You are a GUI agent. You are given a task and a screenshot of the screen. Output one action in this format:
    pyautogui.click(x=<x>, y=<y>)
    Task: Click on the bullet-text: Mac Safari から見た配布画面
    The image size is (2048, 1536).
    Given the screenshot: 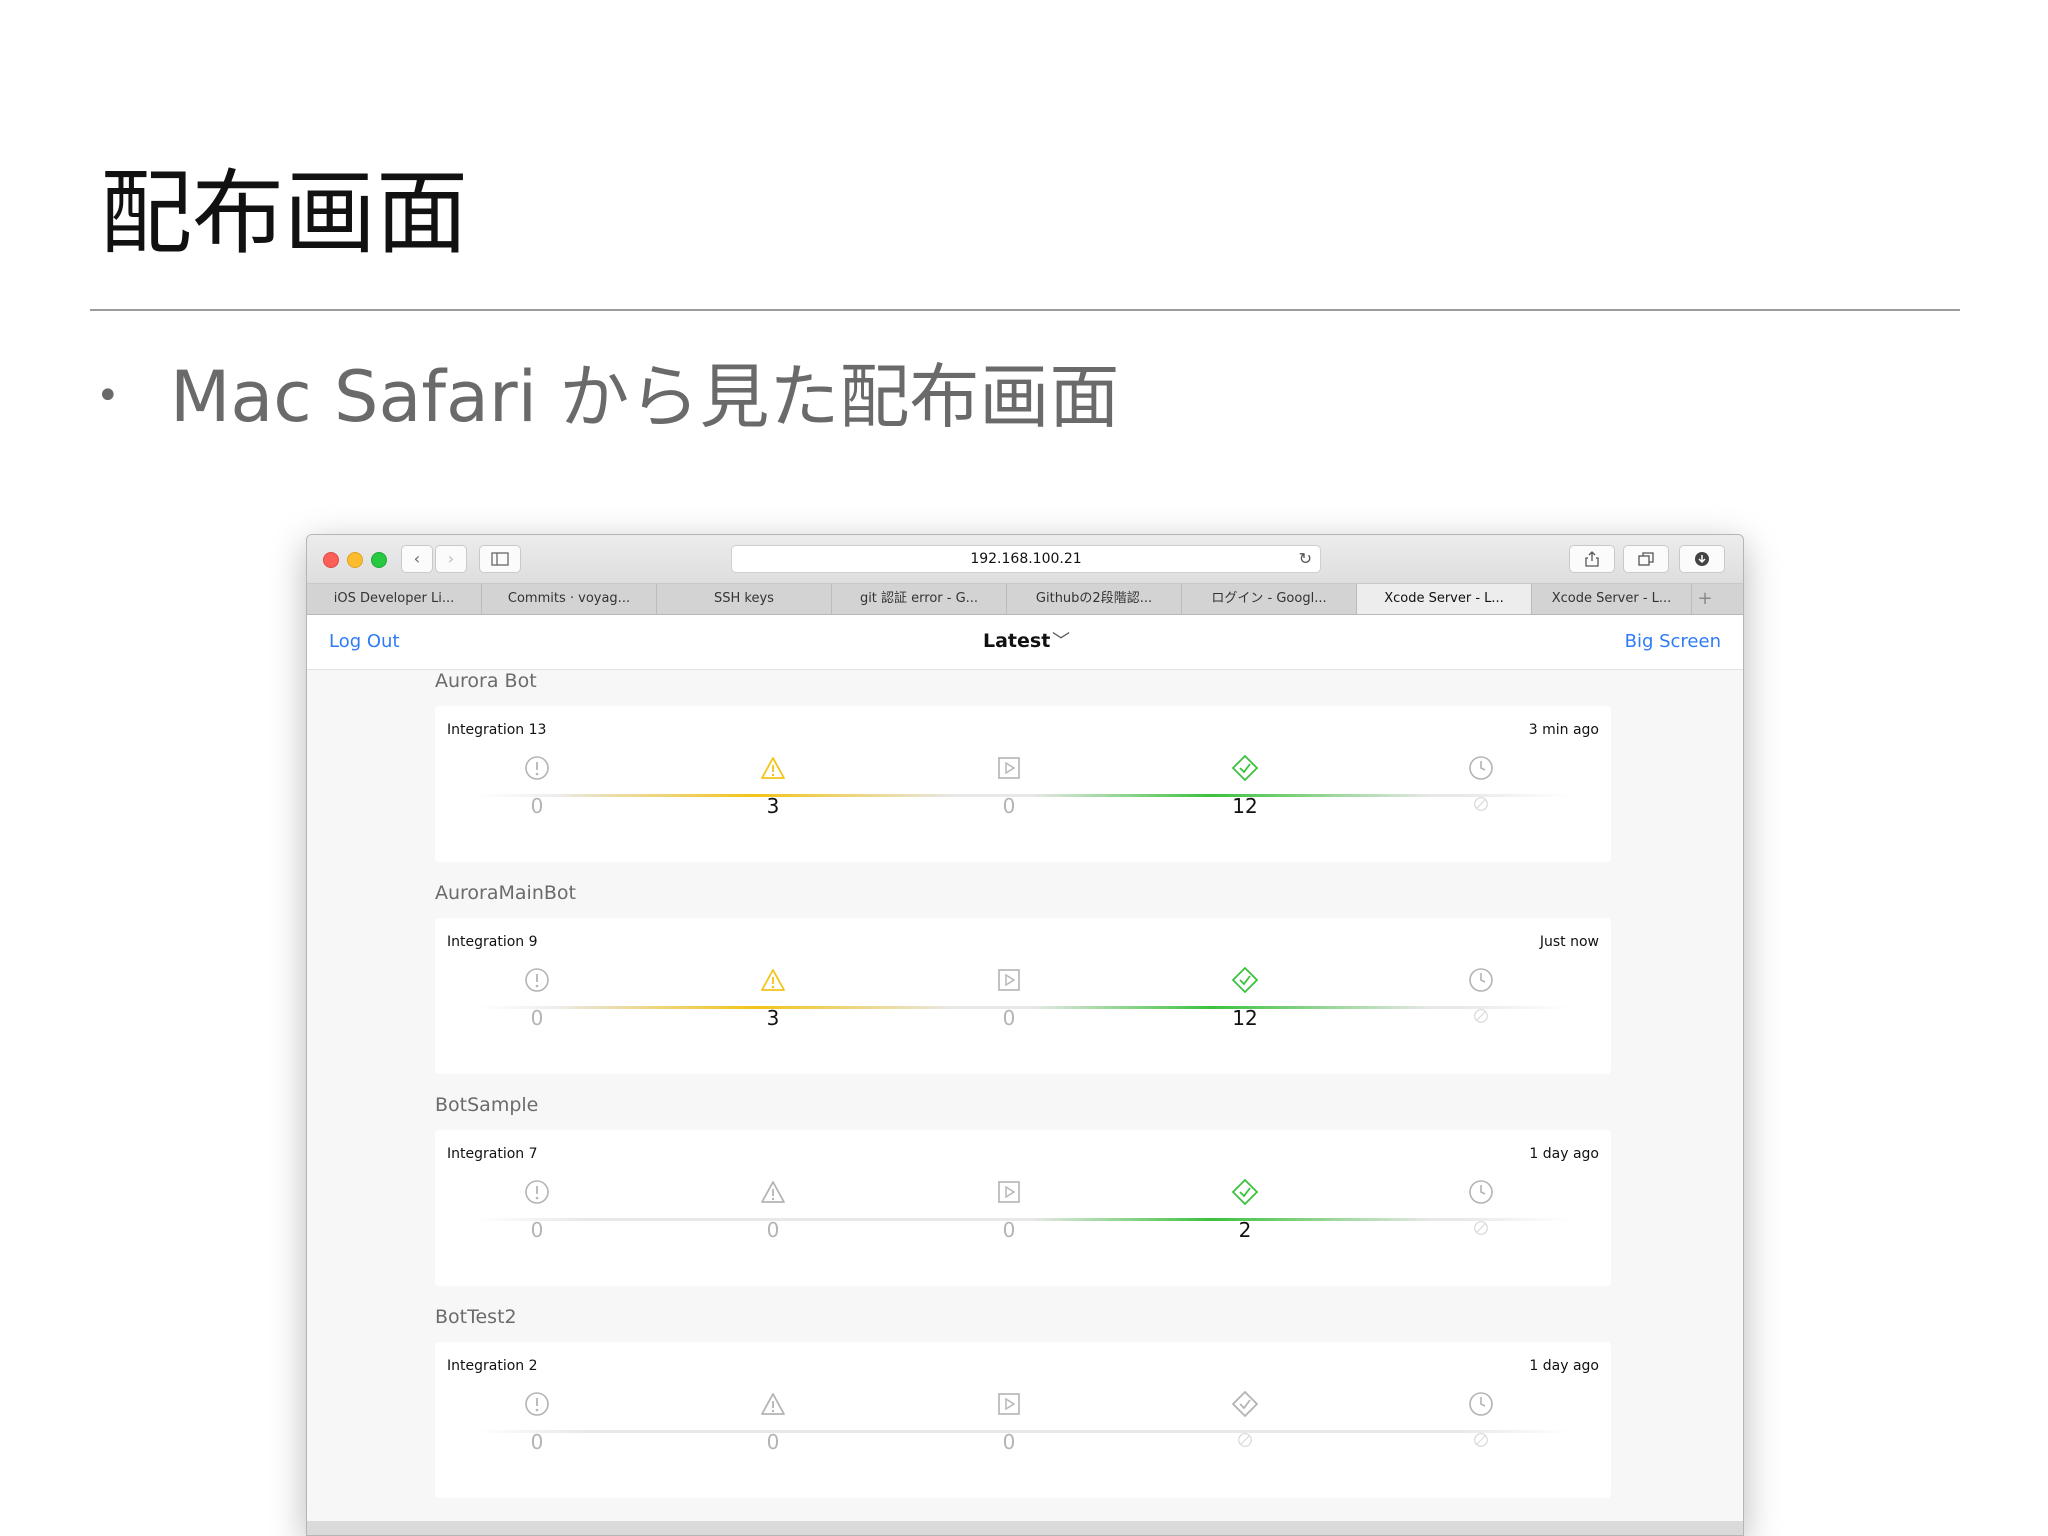 What is the action you would take?
    pyautogui.click(x=645, y=397)
    